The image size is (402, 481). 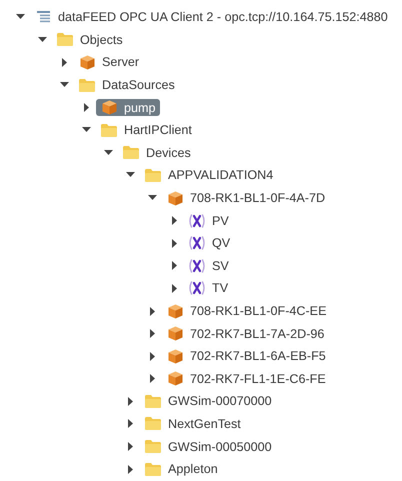 I want to click on server-list-icon, so click(x=43, y=17).